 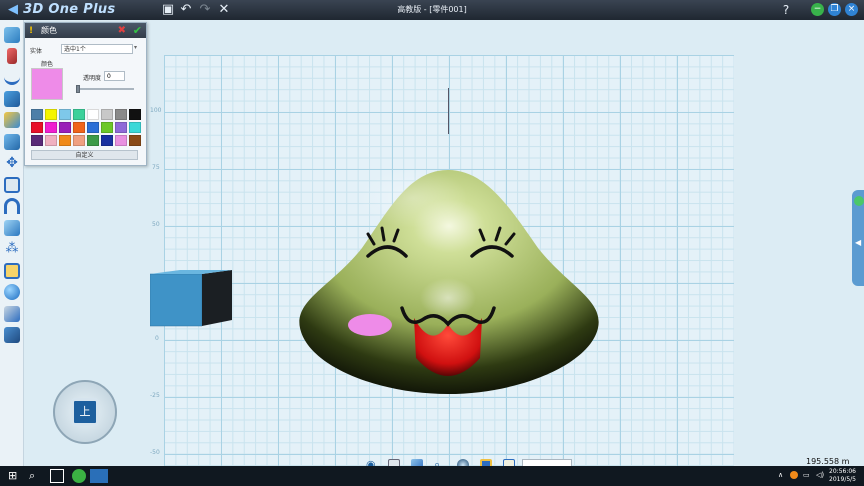 What do you see at coordinates (31, 31) in the screenshot?
I see `warning-icon: !` at bounding box center [31, 31].